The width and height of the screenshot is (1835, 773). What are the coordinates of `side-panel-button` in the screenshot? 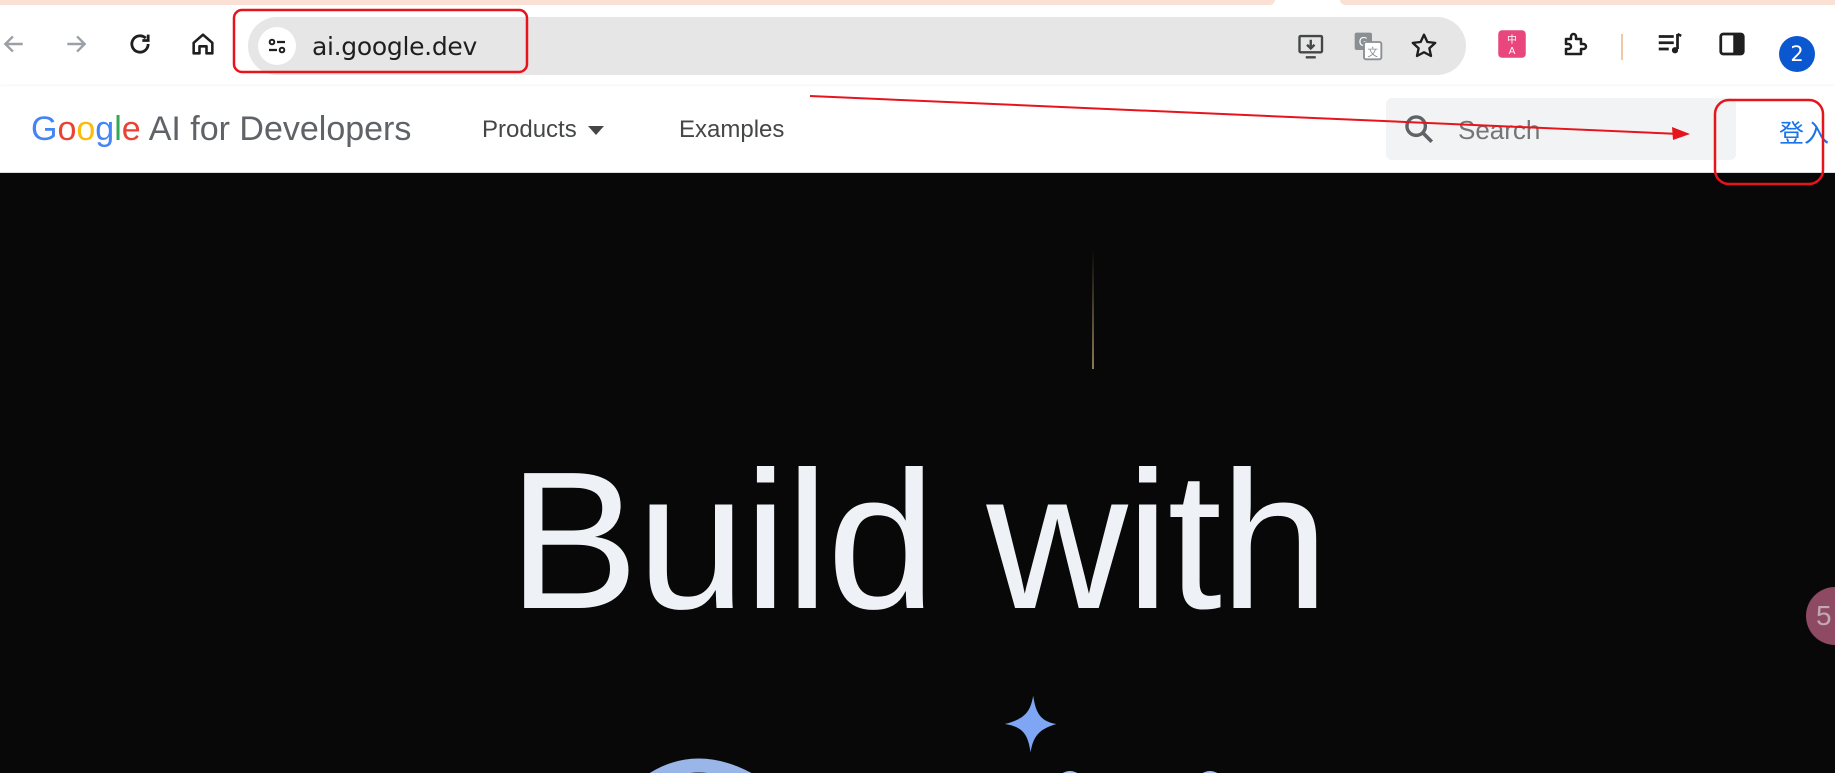 It's located at (1732, 44).